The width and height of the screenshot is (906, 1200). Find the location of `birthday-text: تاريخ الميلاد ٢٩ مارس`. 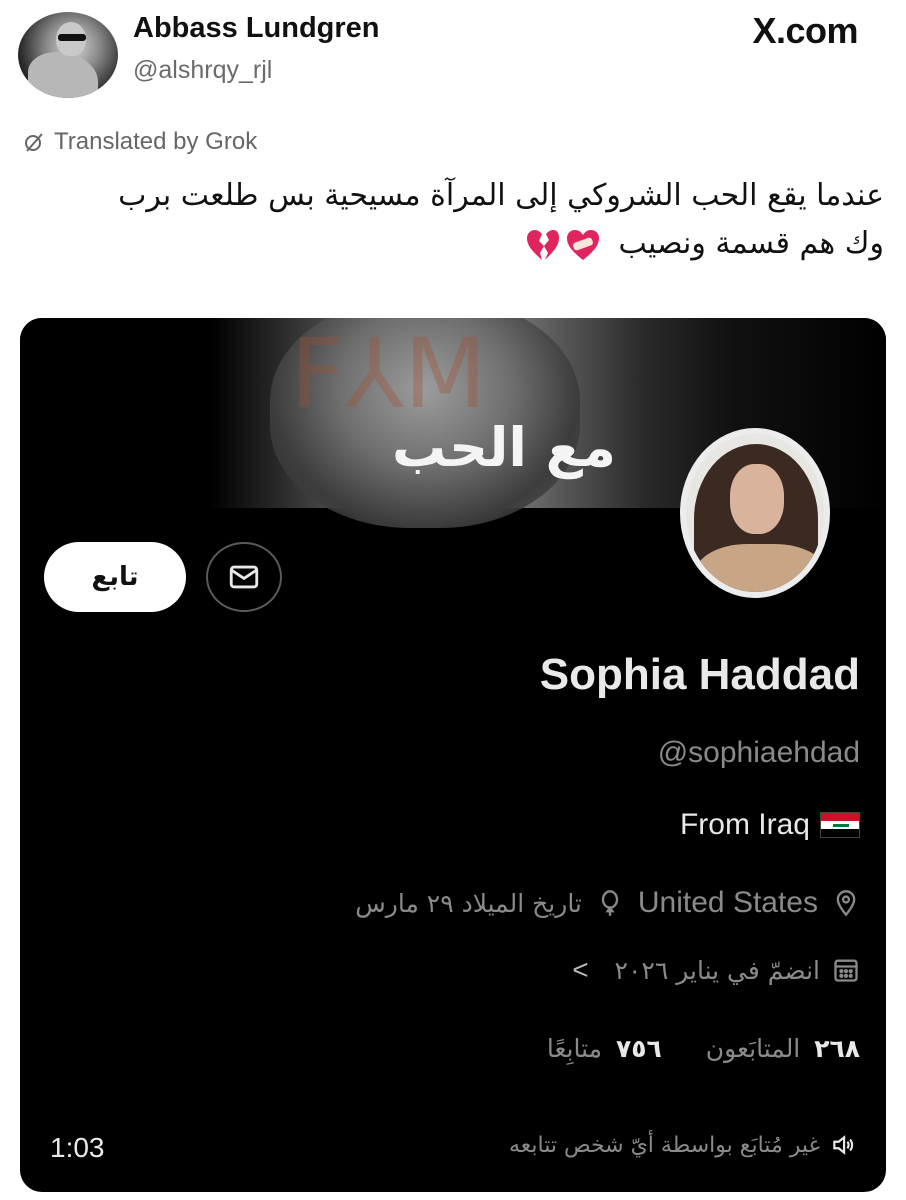

birthday-text: تاريخ الميلاد ٢٩ مارس is located at coordinates (468, 903).